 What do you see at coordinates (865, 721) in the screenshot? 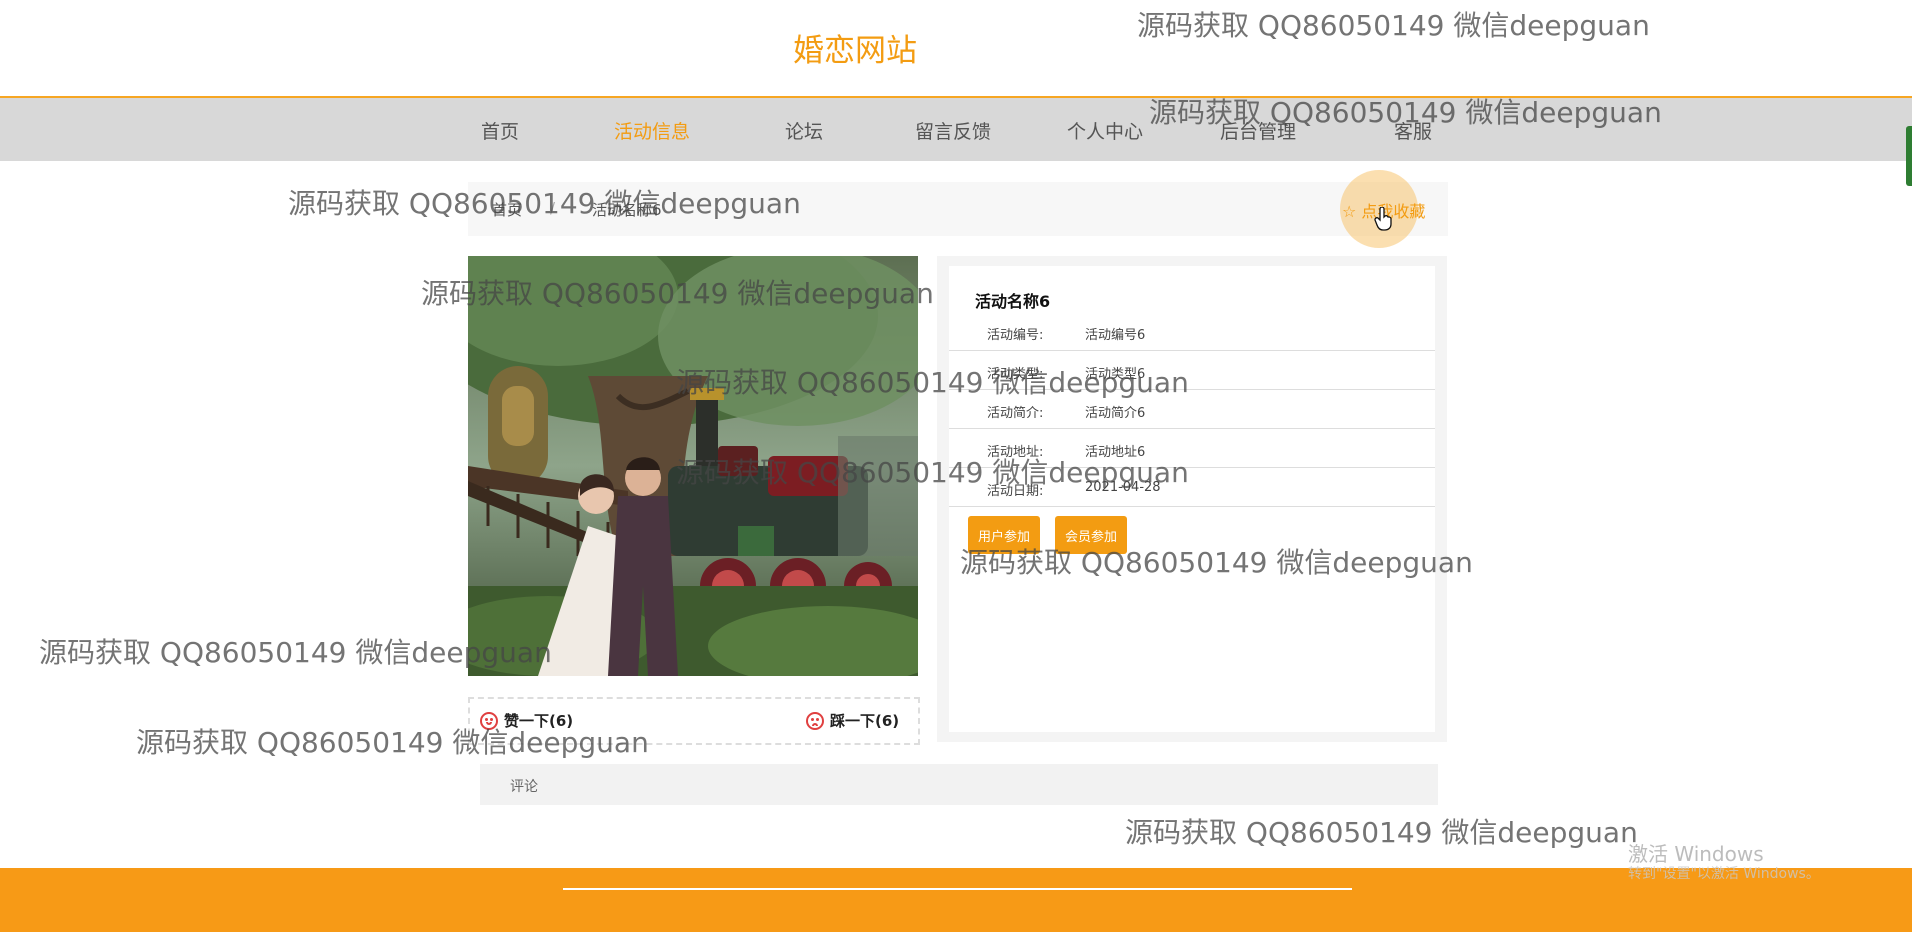
I see `dislike-label: 踩一下(6)` at bounding box center [865, 721].